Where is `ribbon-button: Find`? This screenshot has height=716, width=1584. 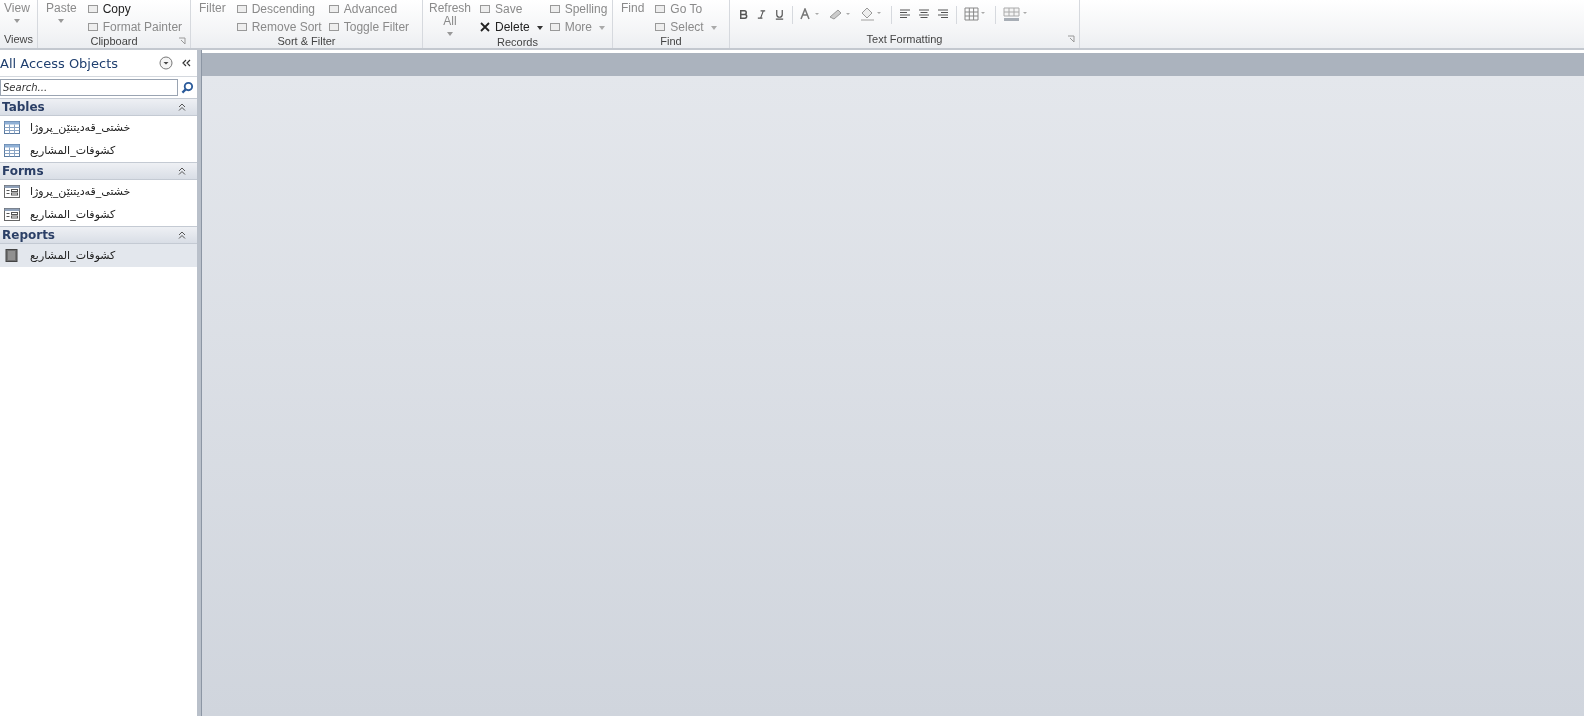
ribbon-button: Find is located at coordinates (633, 17).